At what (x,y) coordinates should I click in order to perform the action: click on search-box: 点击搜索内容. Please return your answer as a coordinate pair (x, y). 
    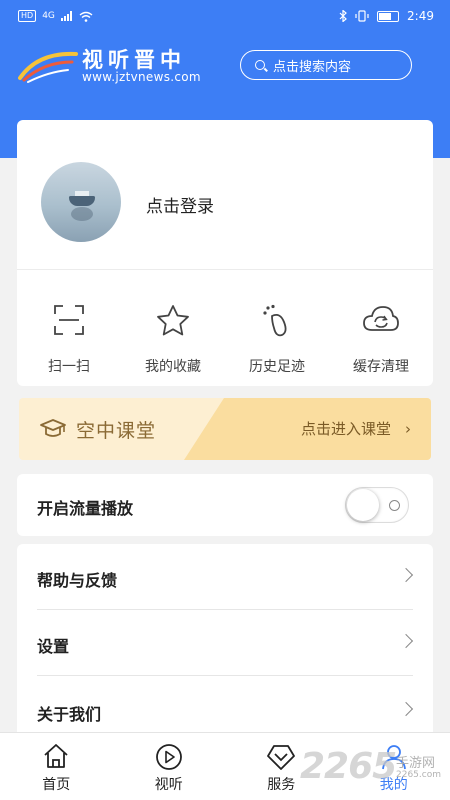
    Looking at the image, I should click on (326, 65).